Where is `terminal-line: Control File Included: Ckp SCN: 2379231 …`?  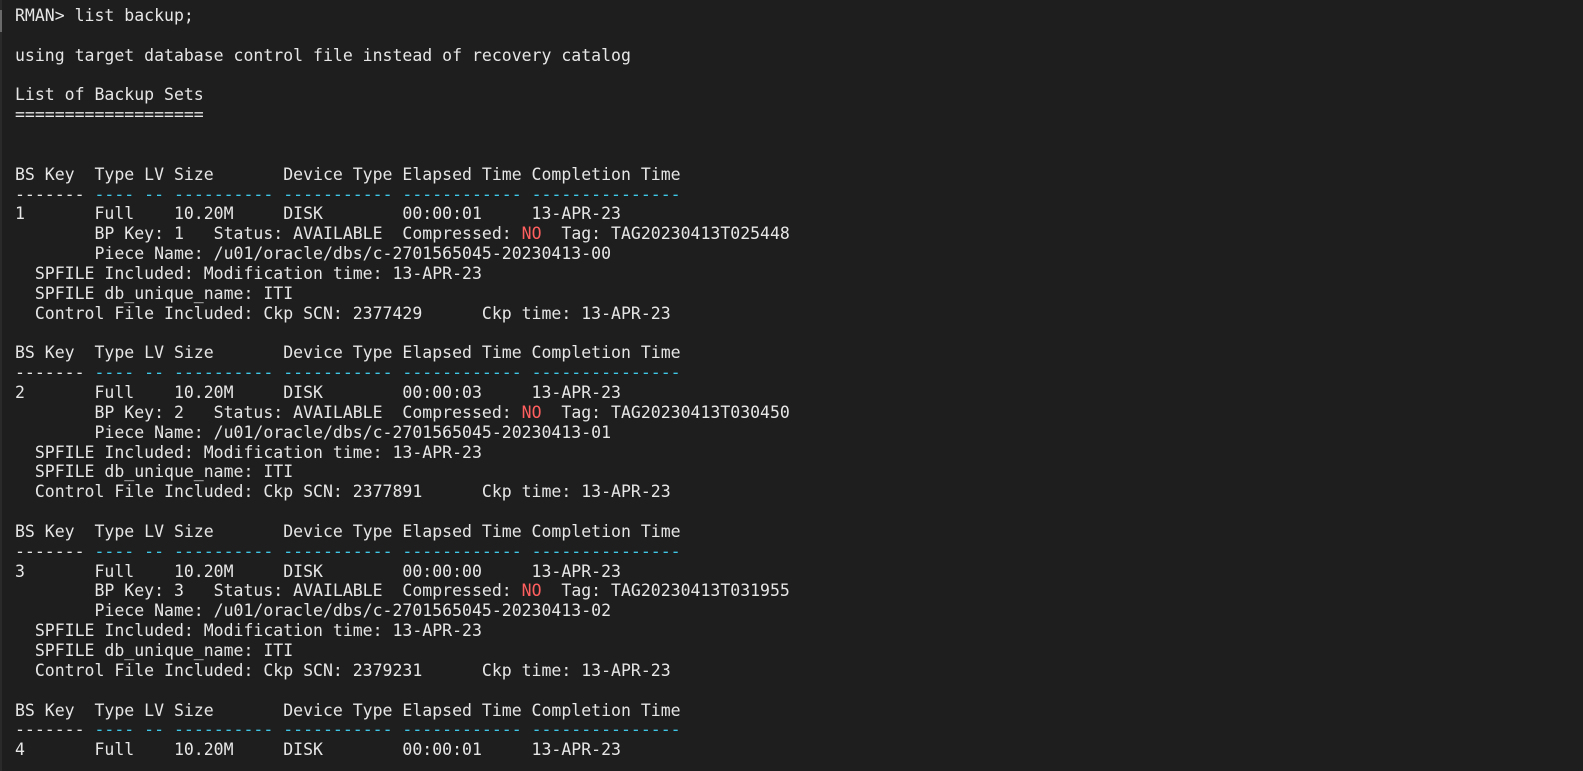 terminal-line: Control File Included: Ckp SCN: 2379231 … is located at coordinates (402, 671).